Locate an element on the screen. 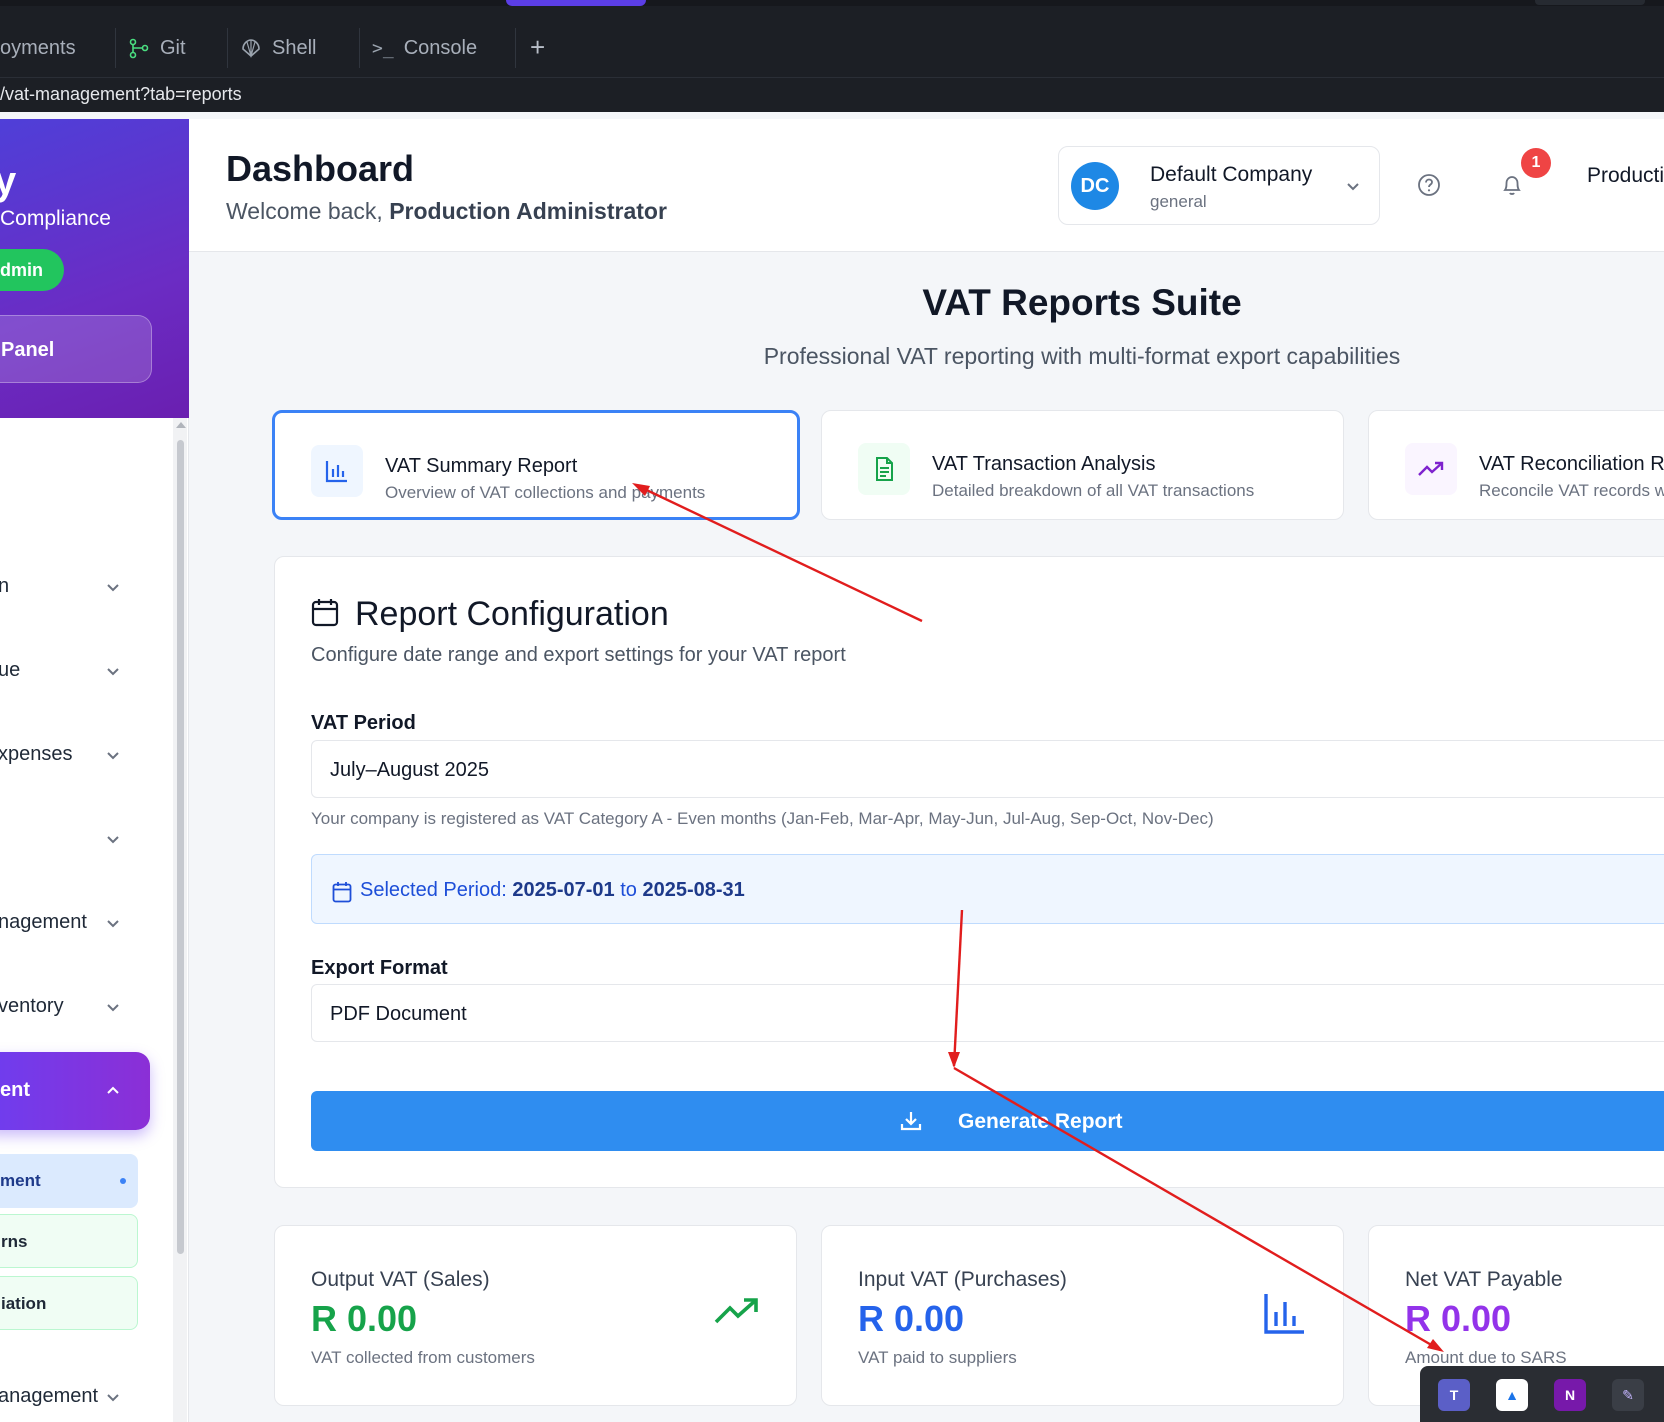 This screenshot has width=1664, height=1422. ide-tab-label: Console is located at coordinates (440, 47).